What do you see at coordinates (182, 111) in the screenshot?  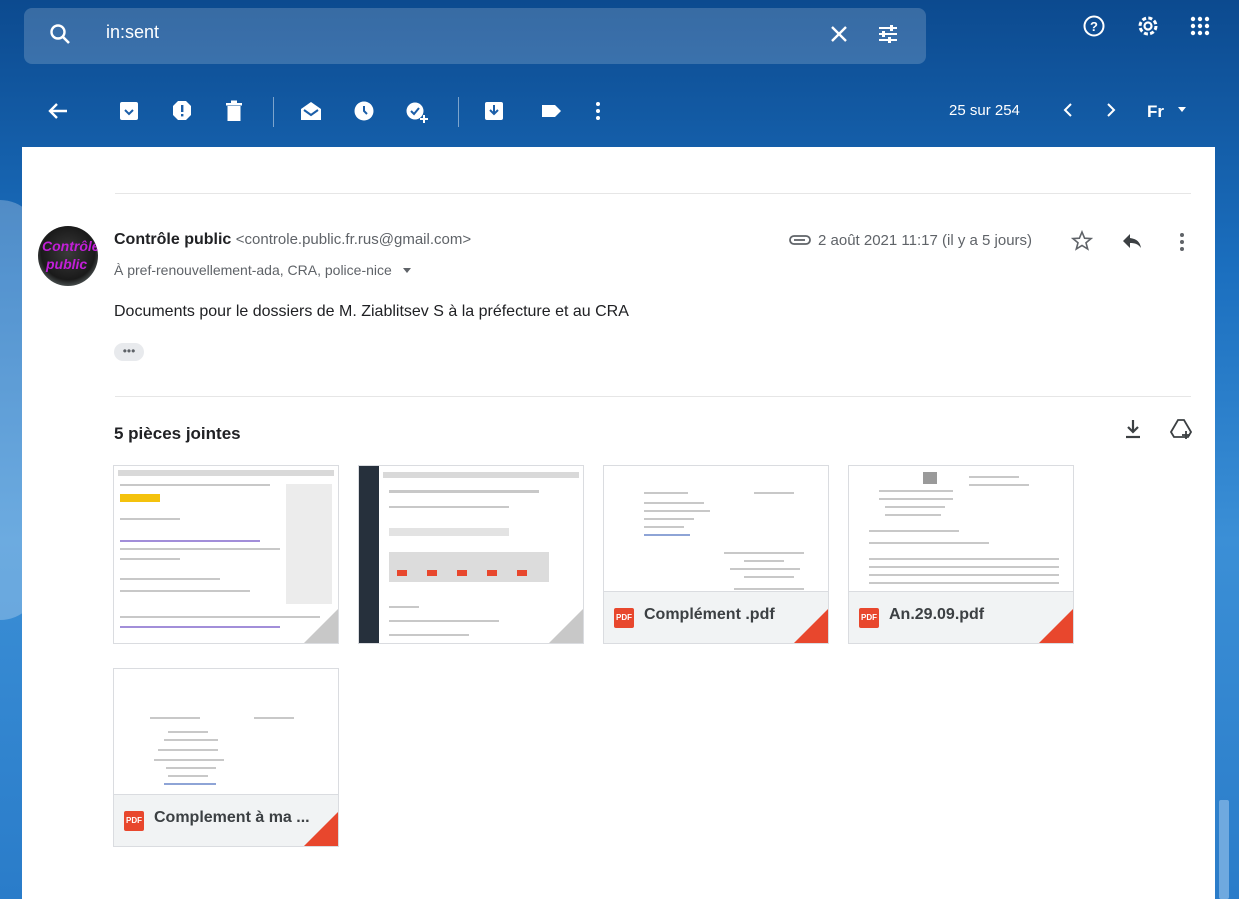 I see `report-spam-icon` at bounding box center [182, 111].